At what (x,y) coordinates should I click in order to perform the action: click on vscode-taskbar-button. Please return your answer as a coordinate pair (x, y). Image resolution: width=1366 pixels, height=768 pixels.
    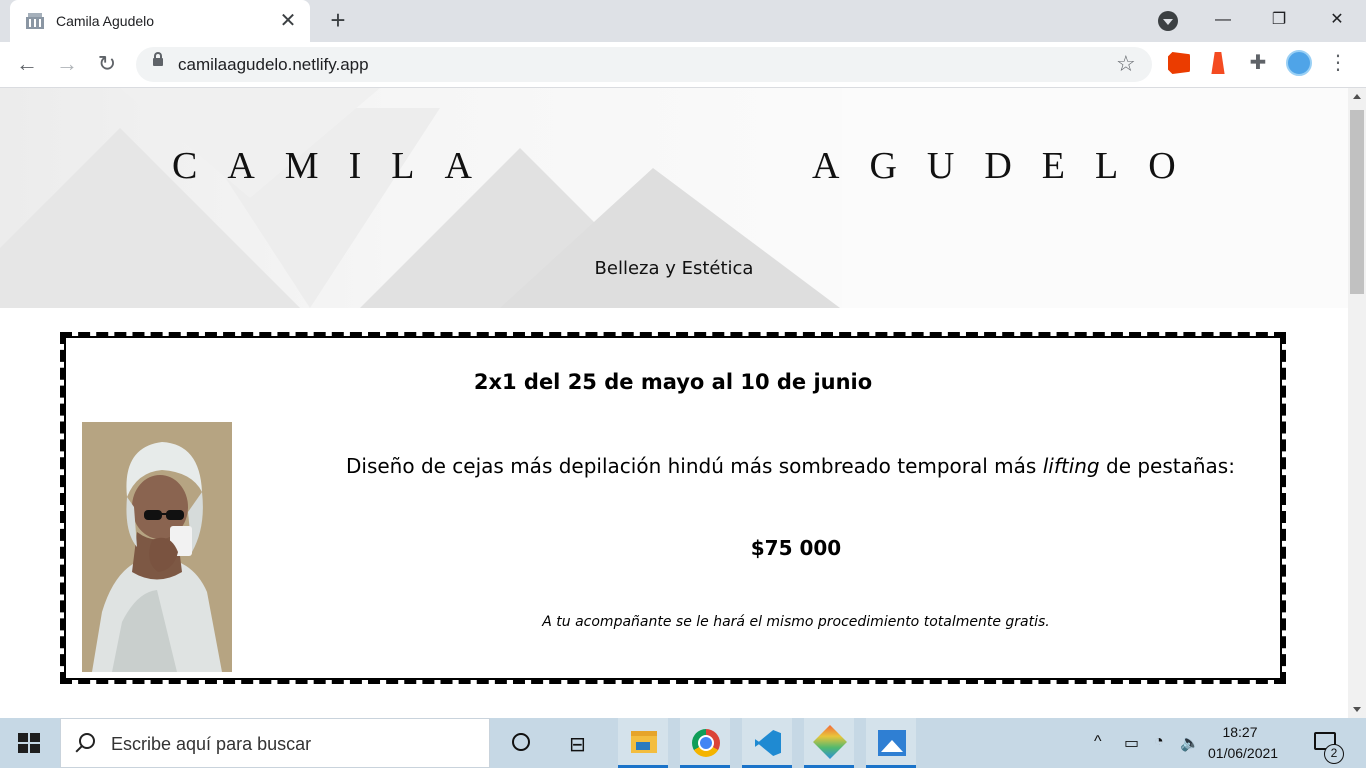
    Looking at the image, I should click on (767, 743).